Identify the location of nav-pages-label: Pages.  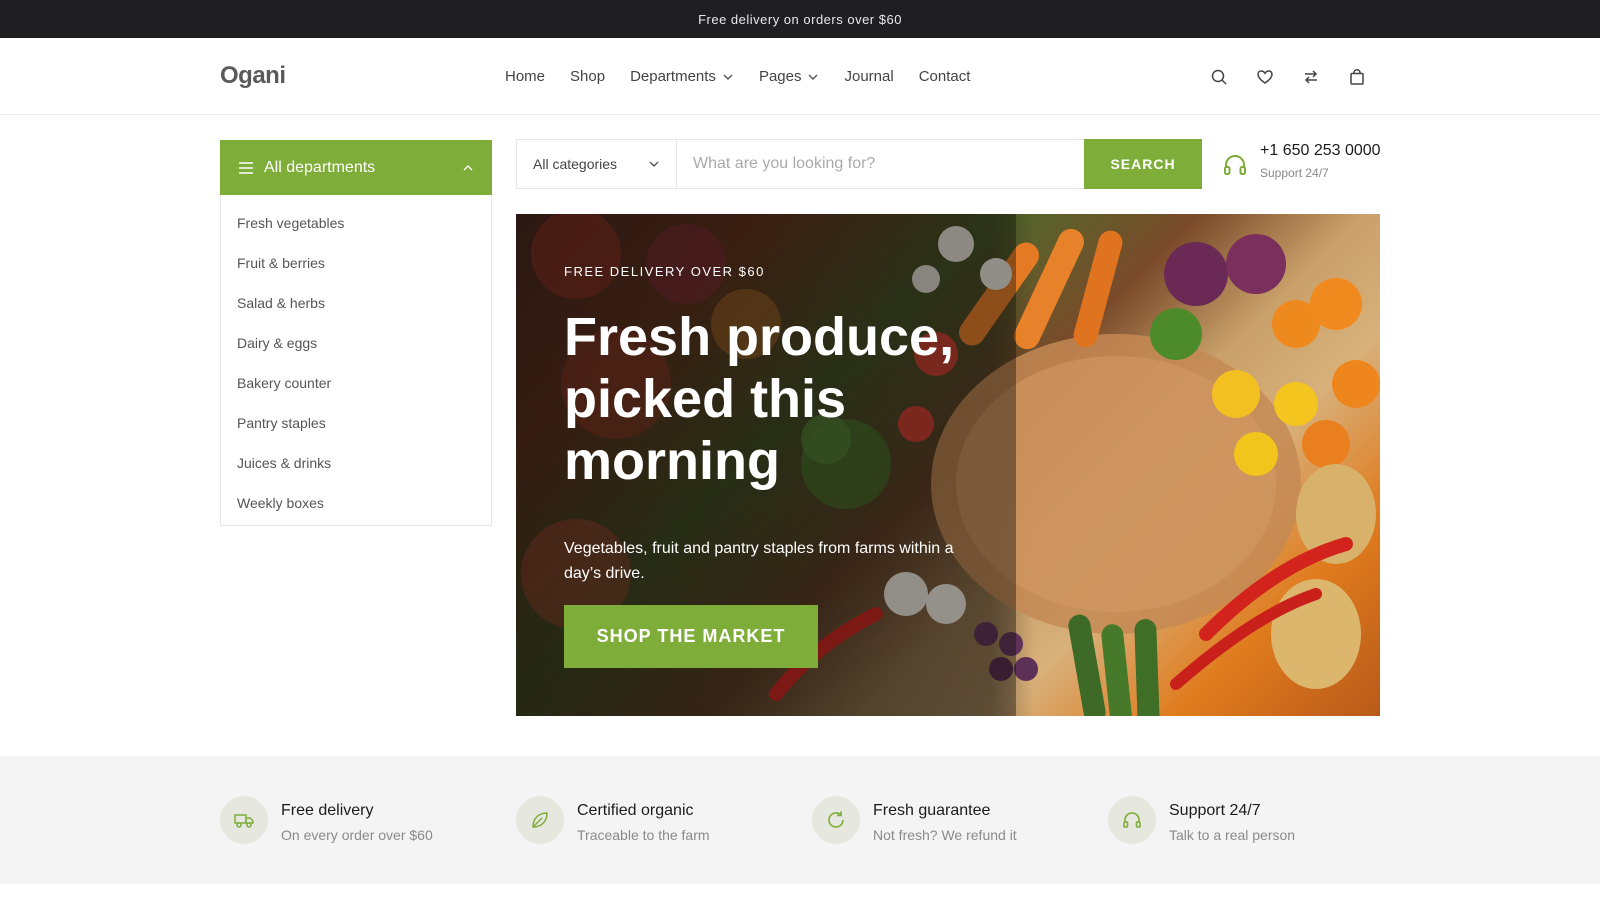
(780, 76).